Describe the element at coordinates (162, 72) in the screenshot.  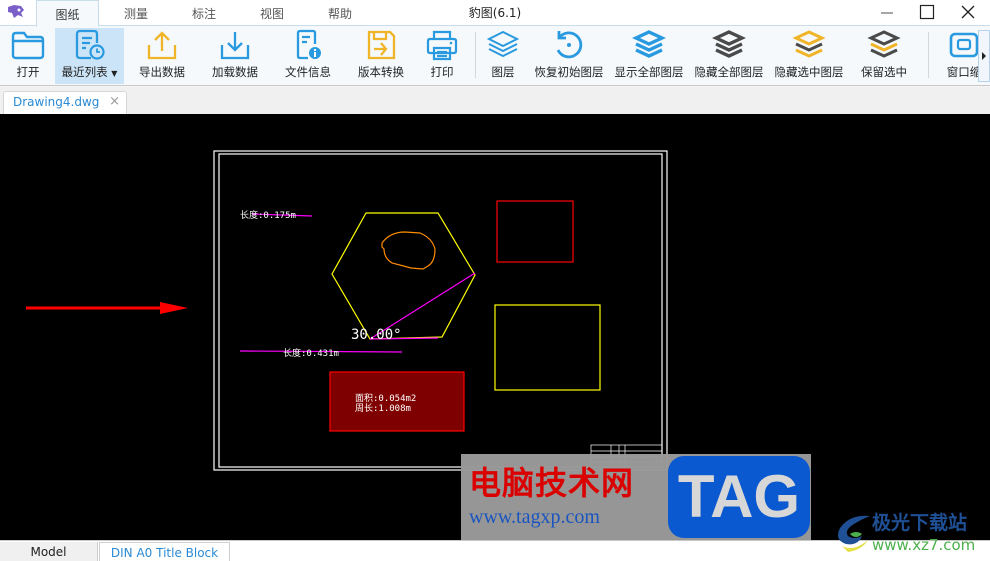
I see `export-data-label: 导出数据` at that location.